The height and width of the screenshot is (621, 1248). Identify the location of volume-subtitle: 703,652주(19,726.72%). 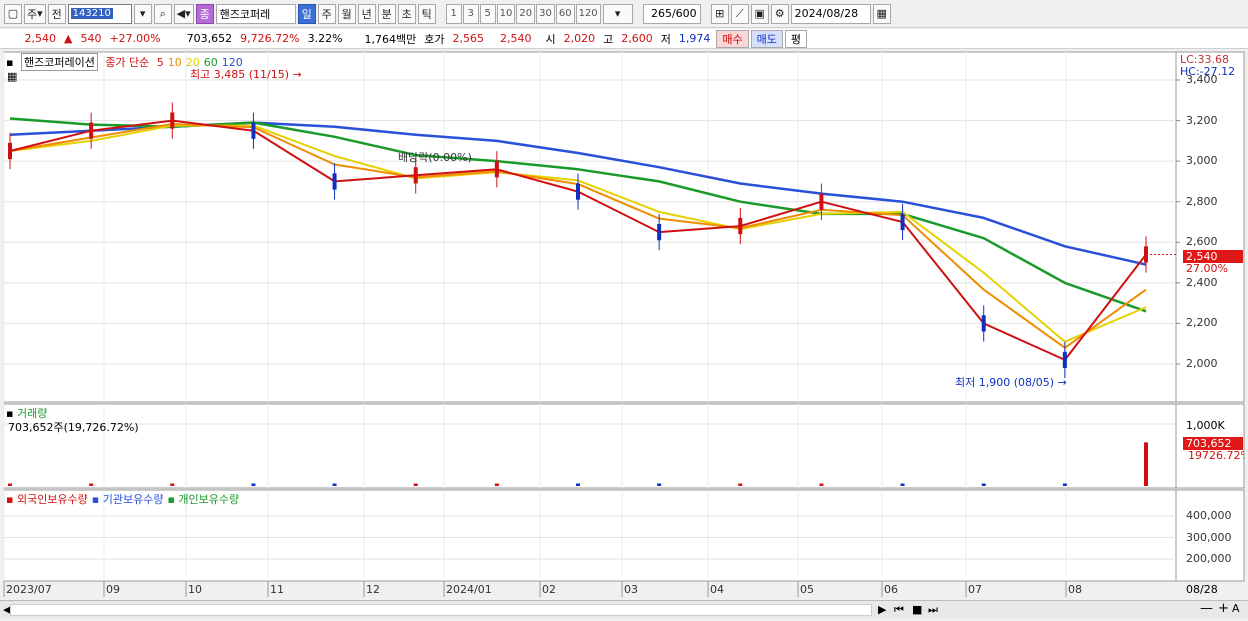
(73, 427).